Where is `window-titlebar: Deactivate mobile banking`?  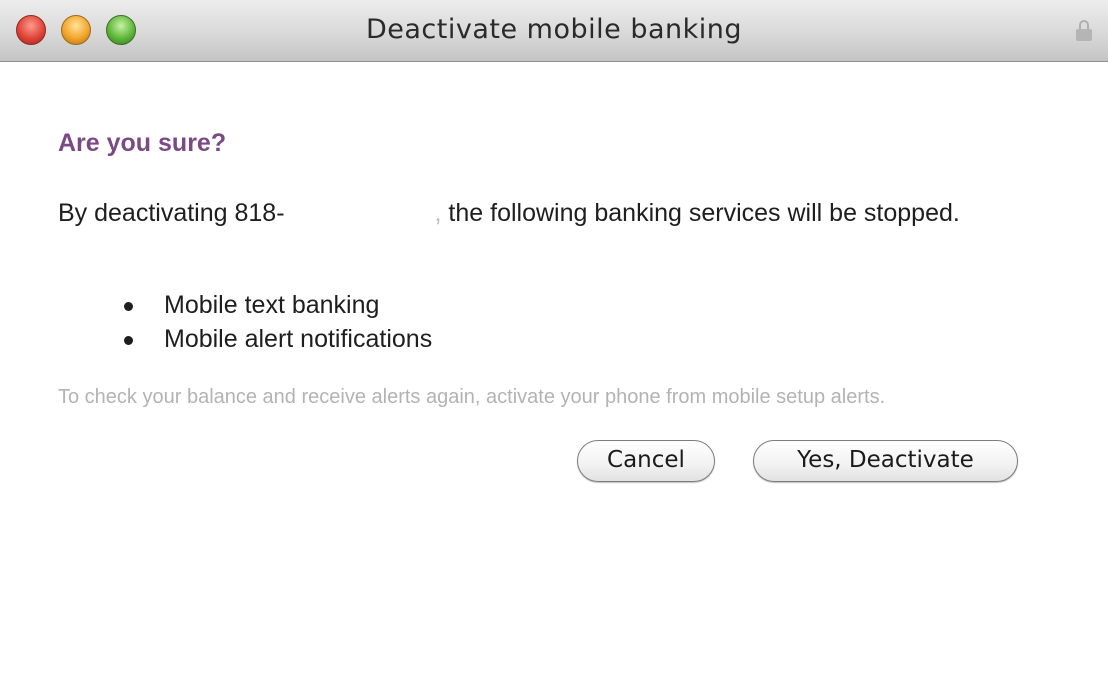
window-titlebar: Deactivate mobile banking is located at coordinates (554, 31).